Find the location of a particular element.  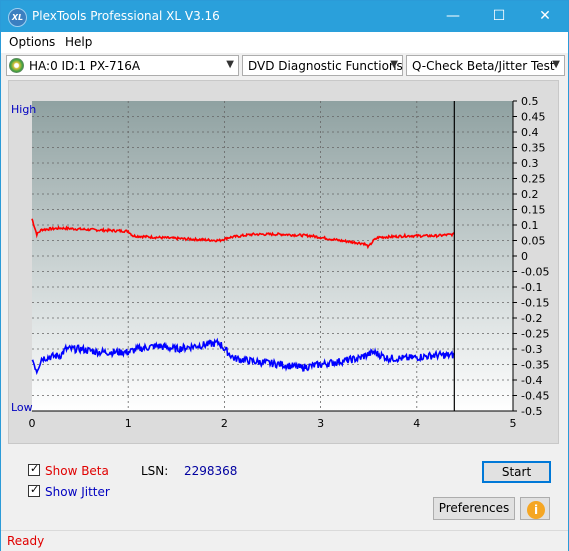

high-label: High is located at coordinates (23, 109).